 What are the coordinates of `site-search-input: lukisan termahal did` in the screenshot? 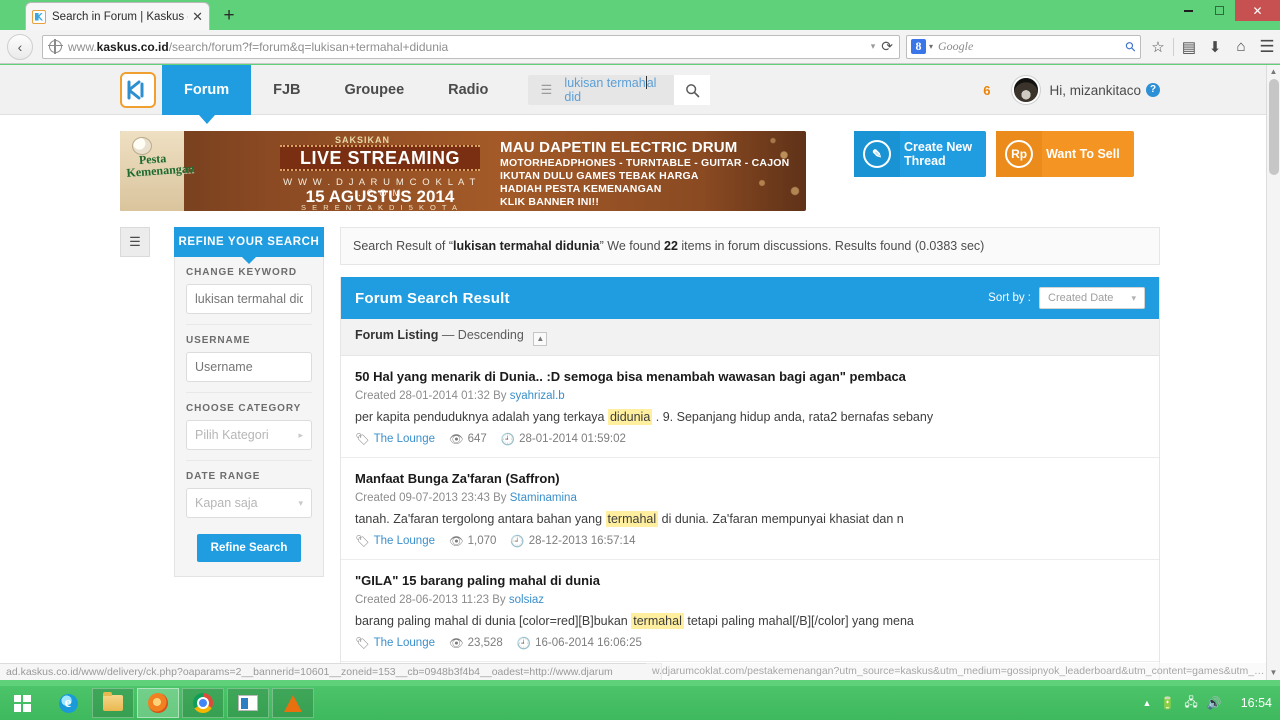 It's located at (619, 90).